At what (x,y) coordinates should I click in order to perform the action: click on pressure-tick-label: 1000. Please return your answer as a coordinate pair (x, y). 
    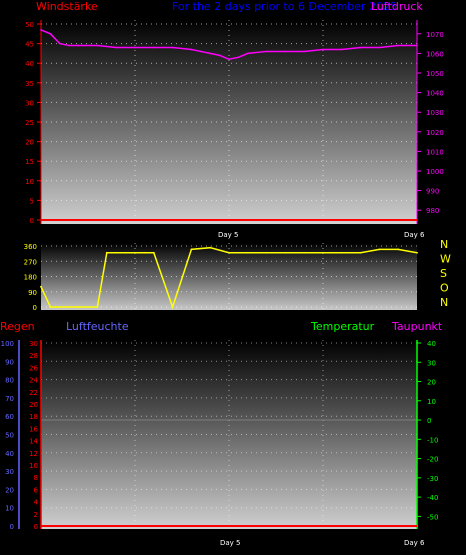
    Looking at the image, I should click on (435, 172).